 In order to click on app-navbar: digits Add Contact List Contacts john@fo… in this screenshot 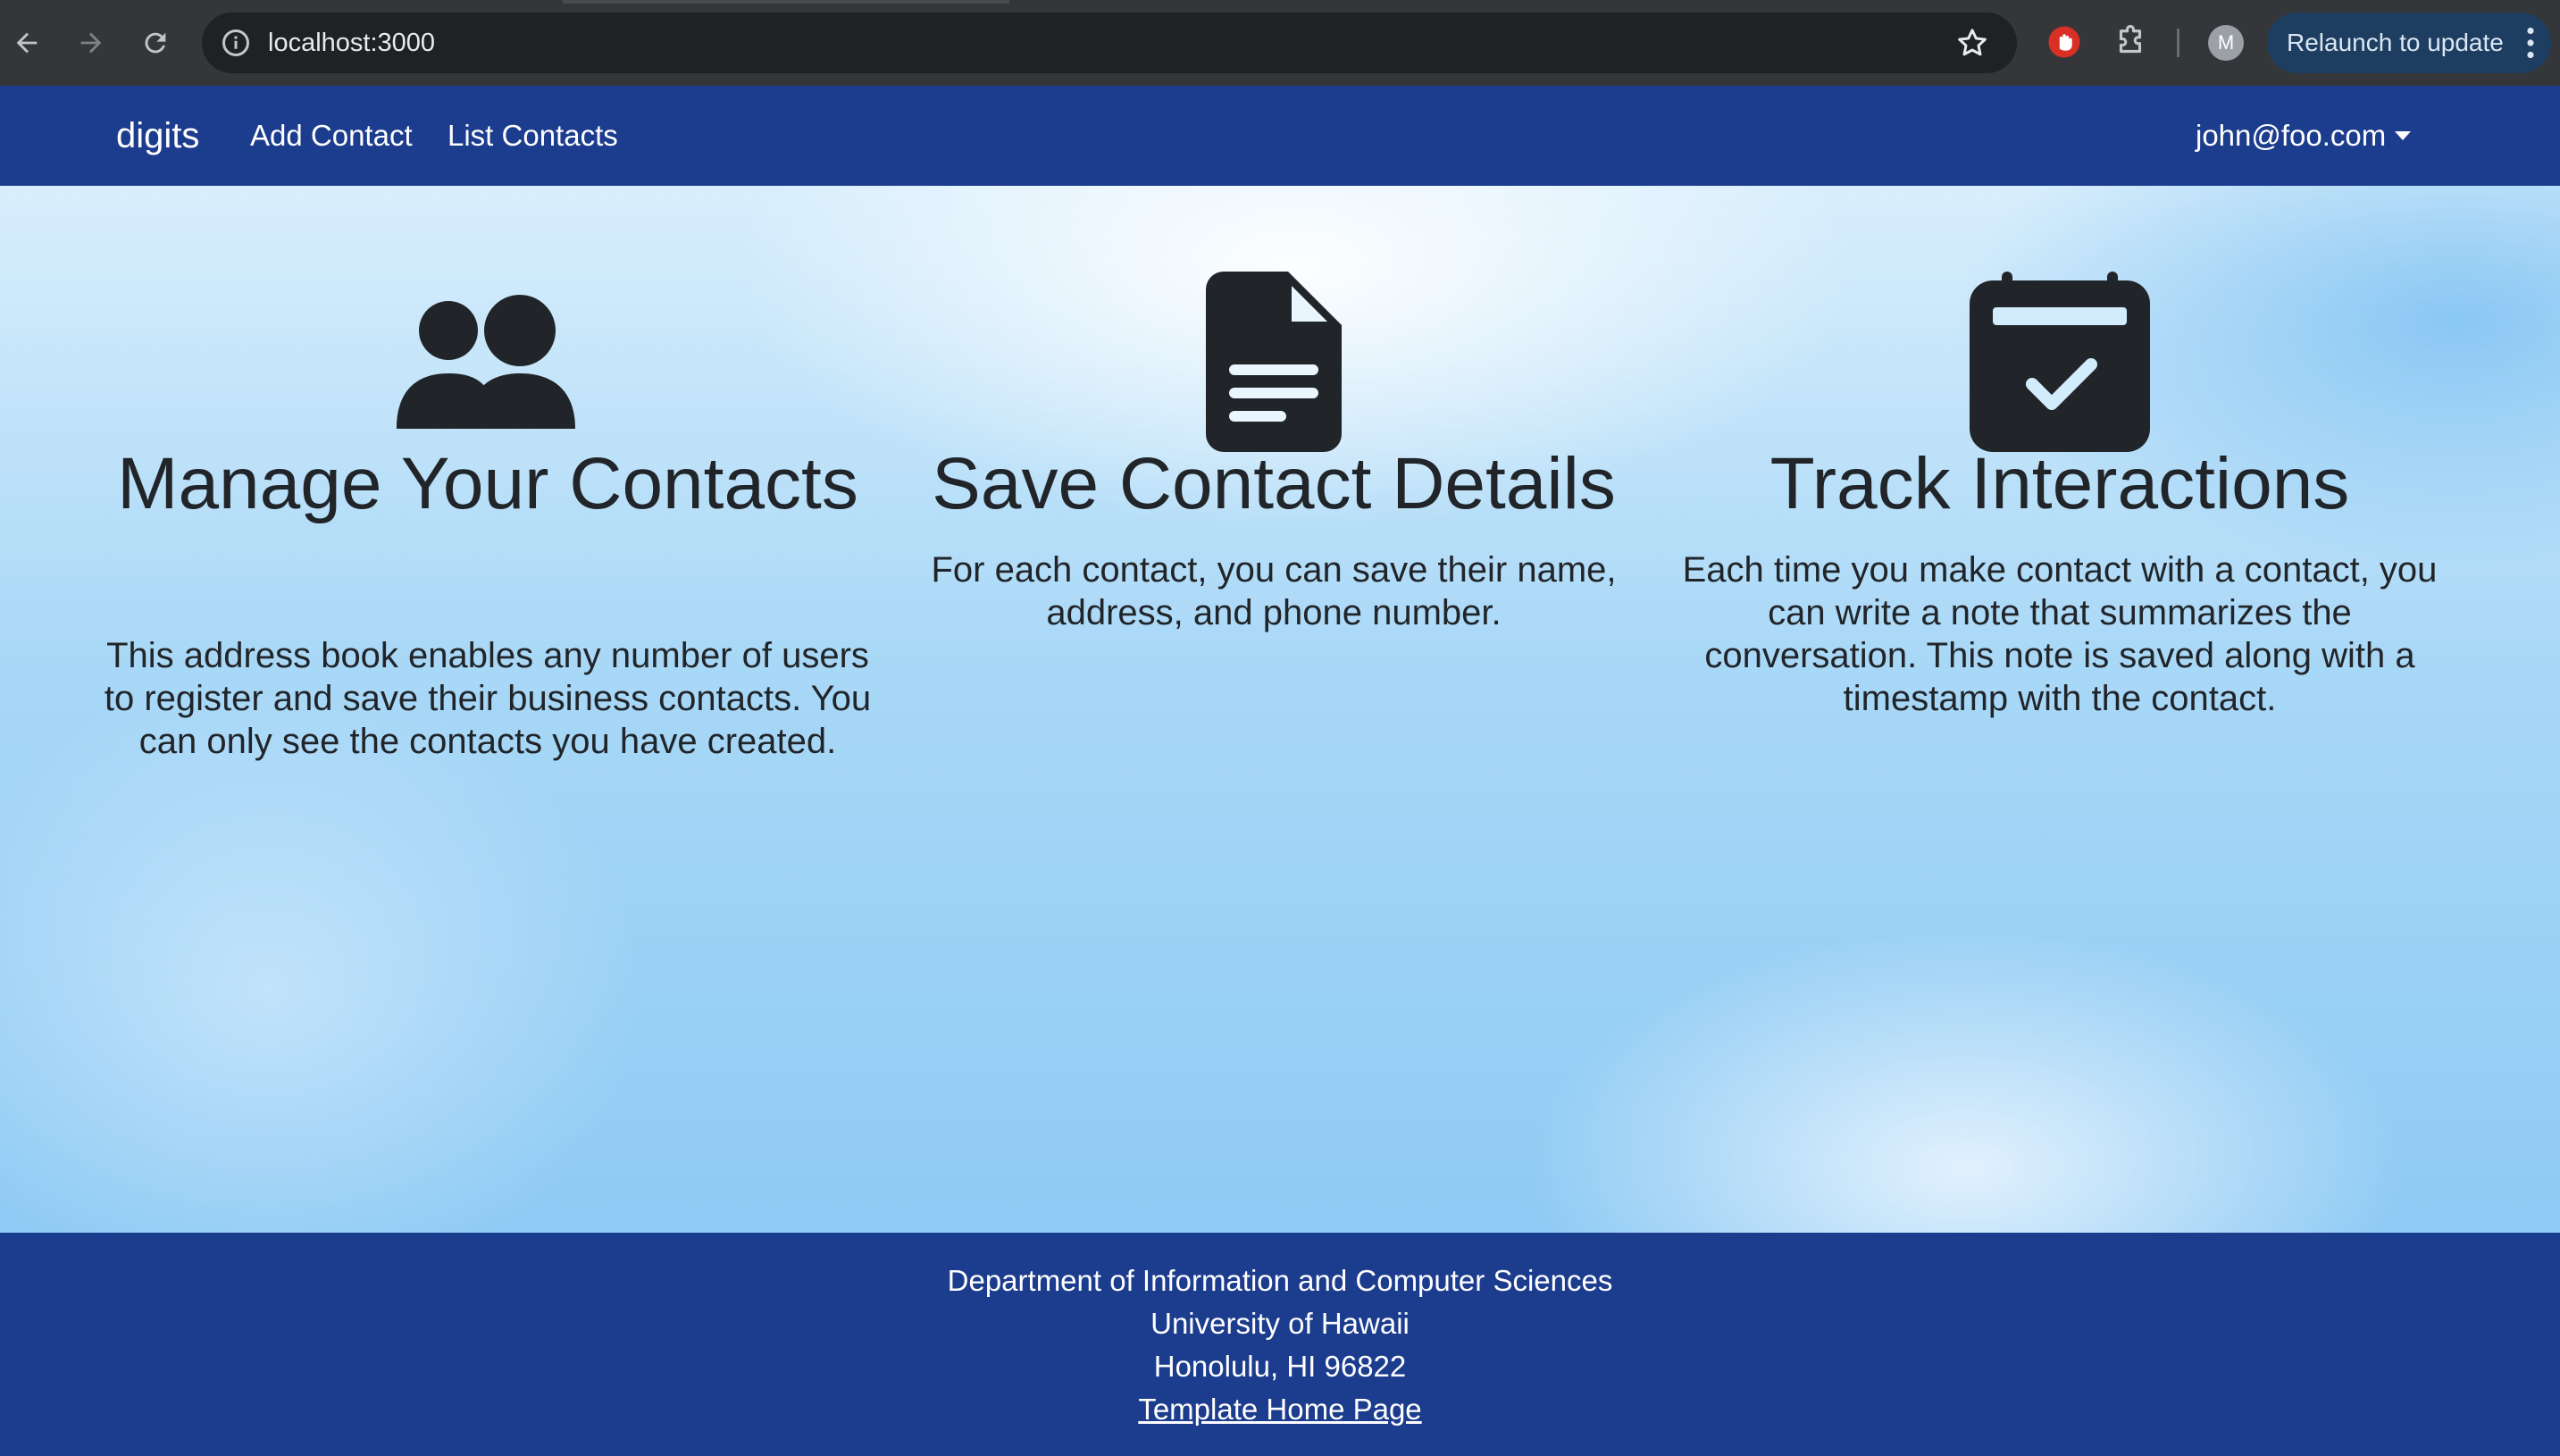, I will do `click(1280, 136)`.